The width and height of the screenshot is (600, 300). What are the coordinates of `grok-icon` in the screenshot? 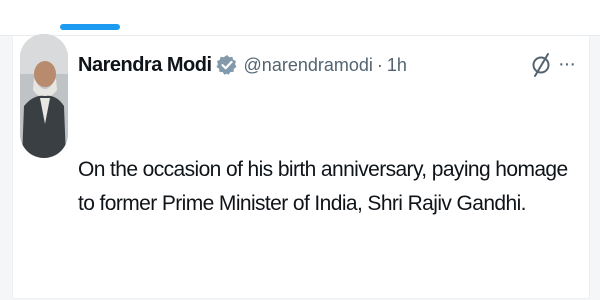 It's located at (541, 65).